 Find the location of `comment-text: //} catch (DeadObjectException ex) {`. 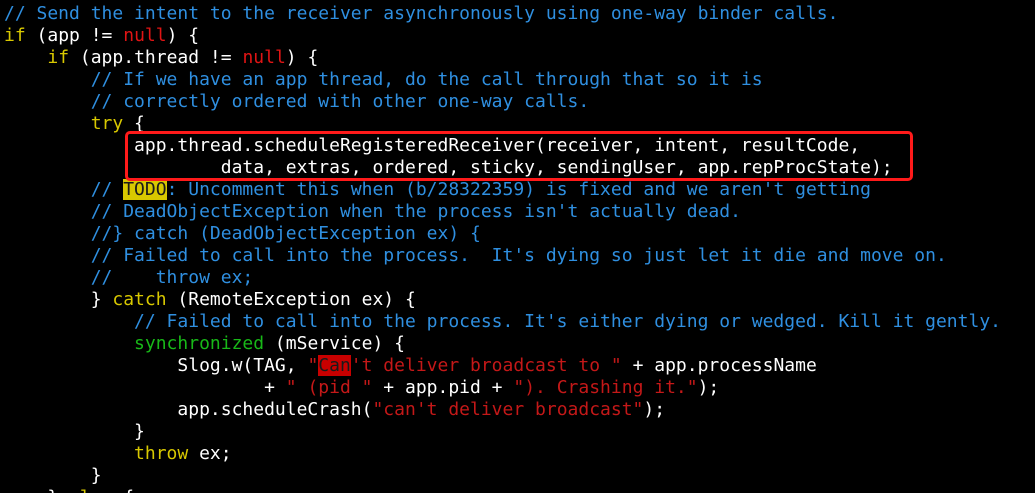

comment-text: //} catch (DeadObjectException ex) { is located at coordinates (242, 233).